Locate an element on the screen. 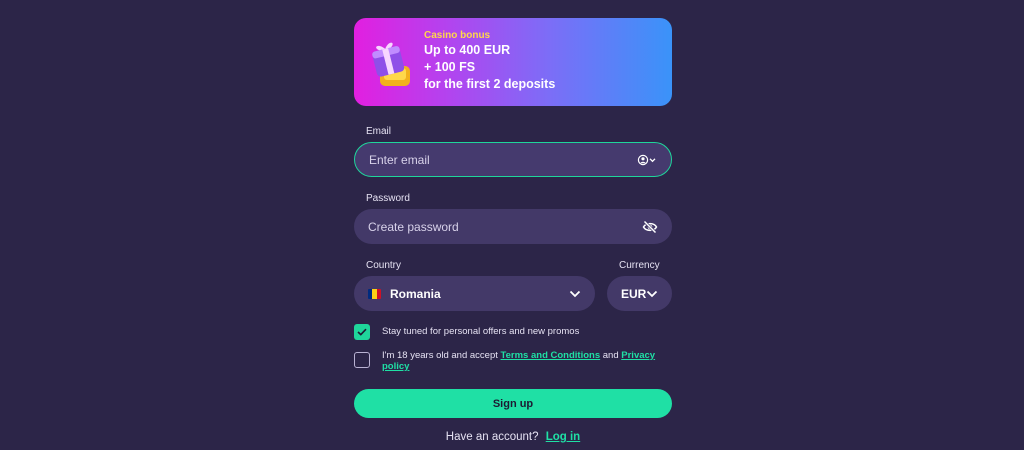 This screenshot has height=450, width=1024. country-label: Country is located at coordinates (384, 265).